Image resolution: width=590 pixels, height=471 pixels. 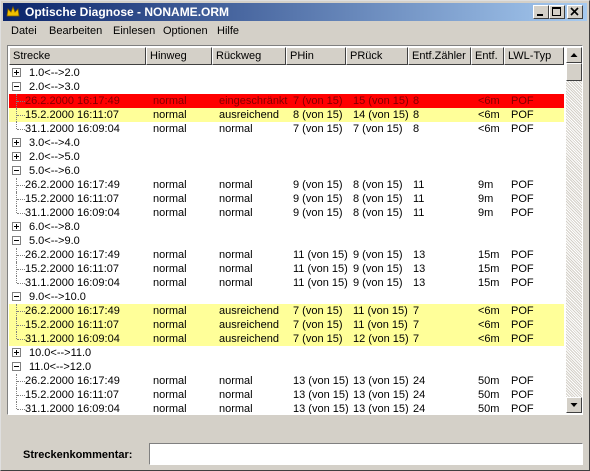 I want to click on menu-bearbeiten: Bearbeiten, so click(x=75, y=31).